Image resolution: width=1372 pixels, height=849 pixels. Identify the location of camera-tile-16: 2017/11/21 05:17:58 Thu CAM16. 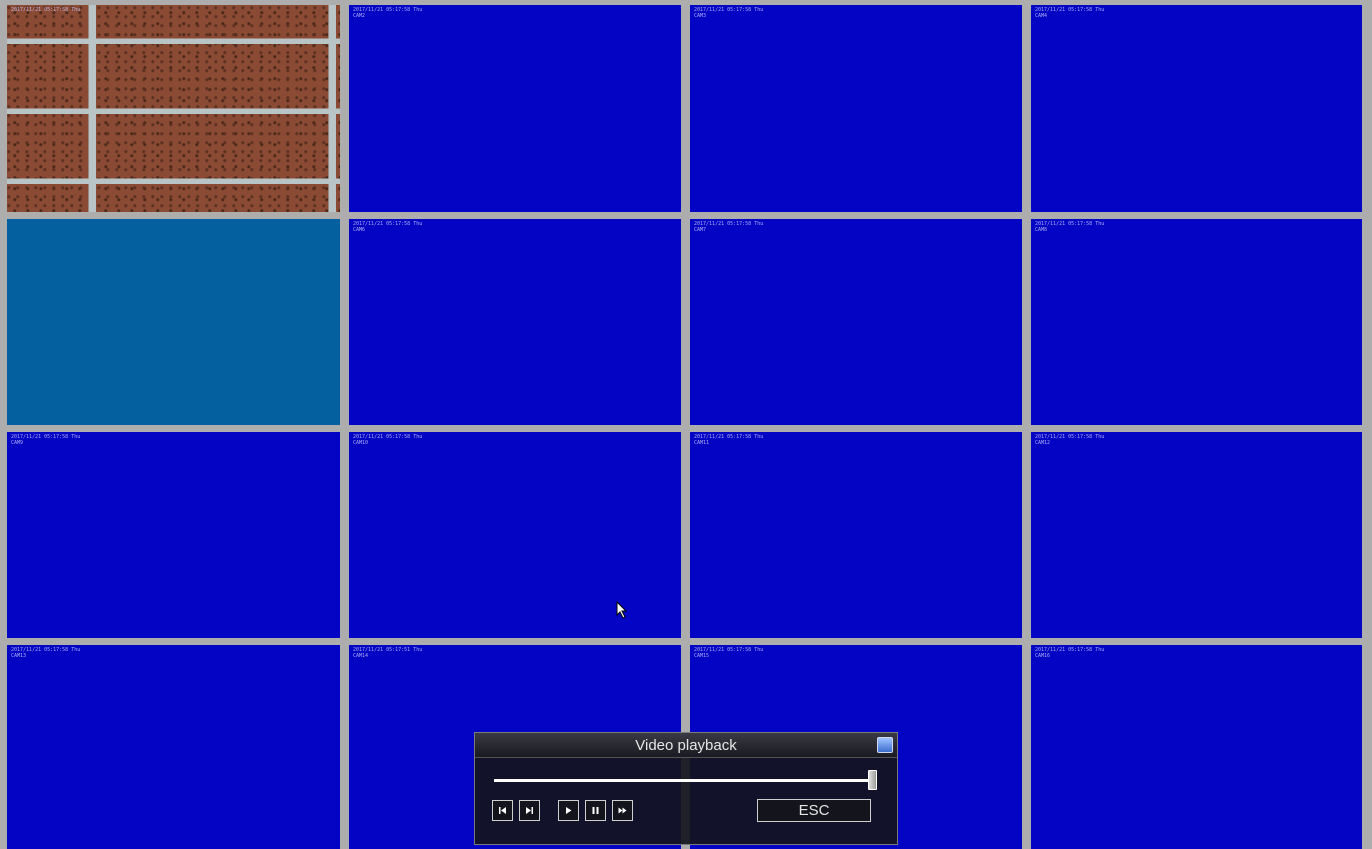
(1196, 747).